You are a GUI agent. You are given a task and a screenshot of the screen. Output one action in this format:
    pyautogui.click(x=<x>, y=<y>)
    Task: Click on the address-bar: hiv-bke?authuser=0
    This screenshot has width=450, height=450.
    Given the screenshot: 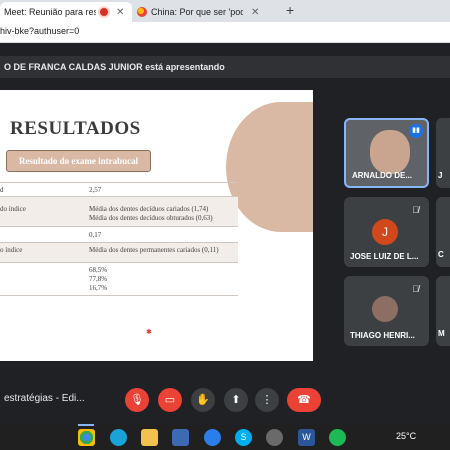 What is the action you would take?
    pyautogui.click(x=225, y=32)
    